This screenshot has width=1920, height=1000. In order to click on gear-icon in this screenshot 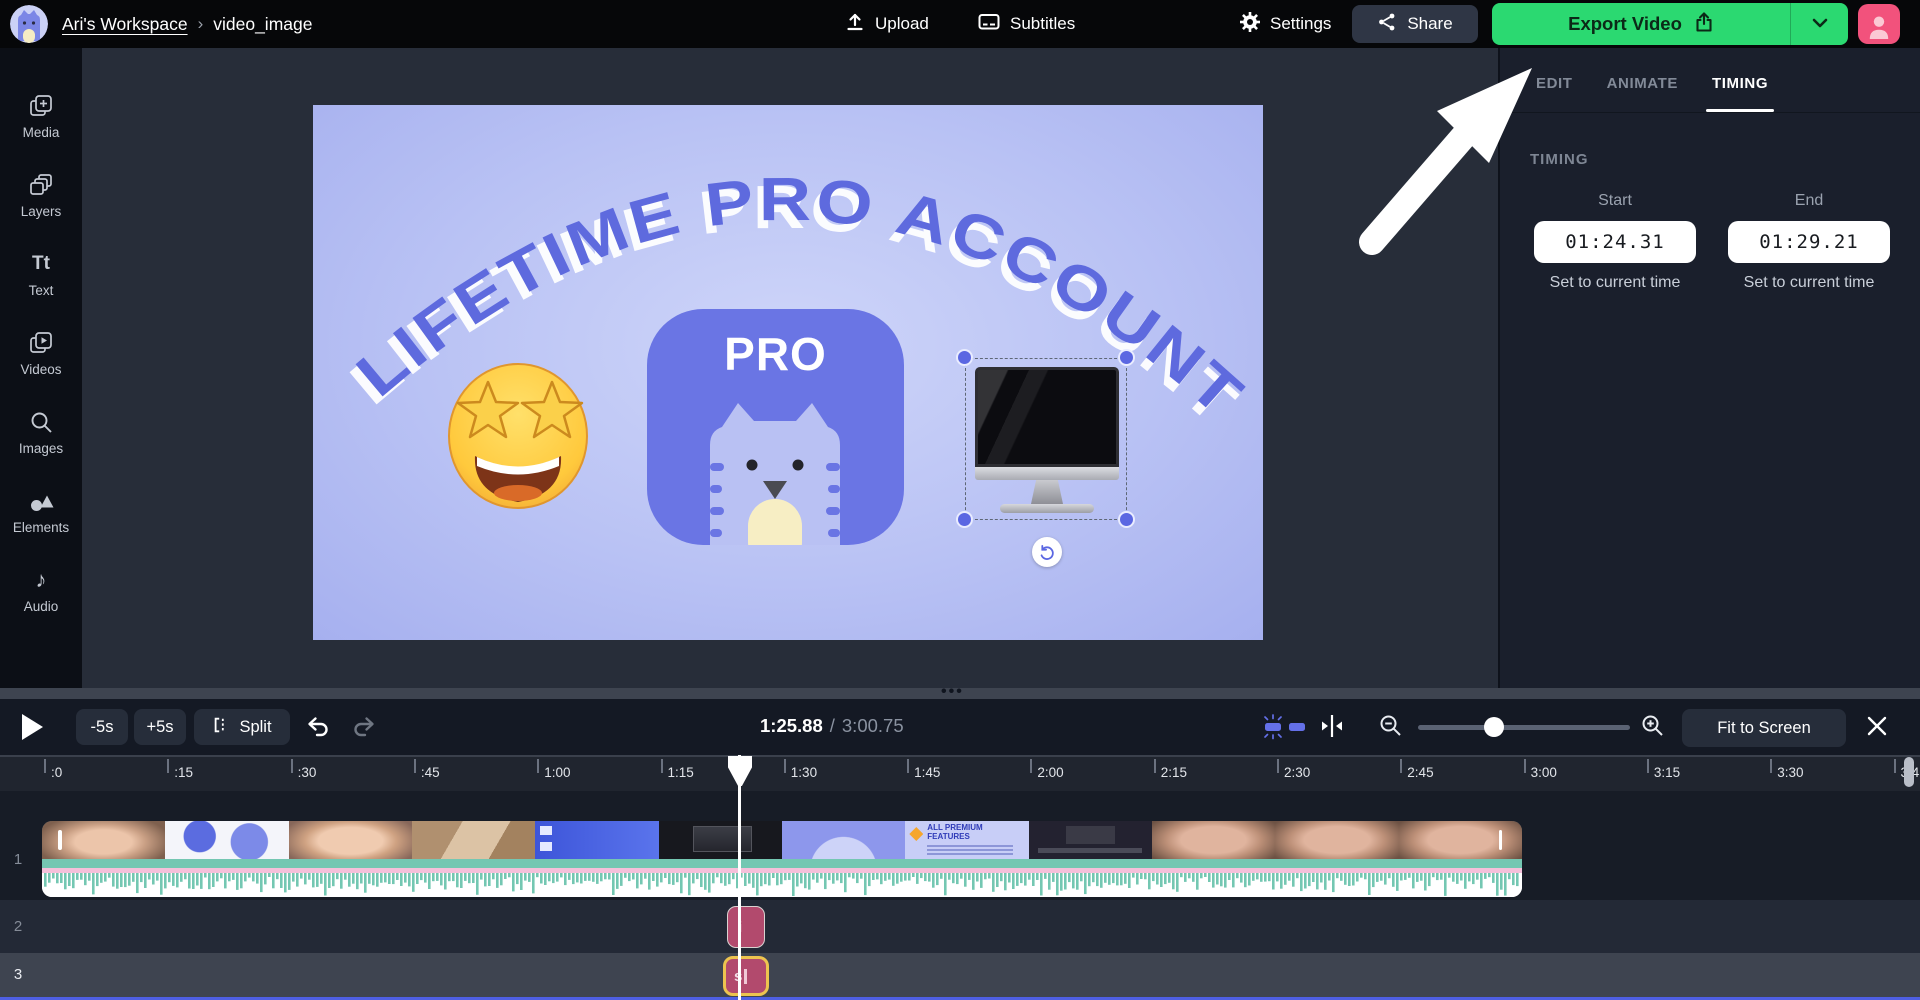, I will do `click(1250, 24)`.